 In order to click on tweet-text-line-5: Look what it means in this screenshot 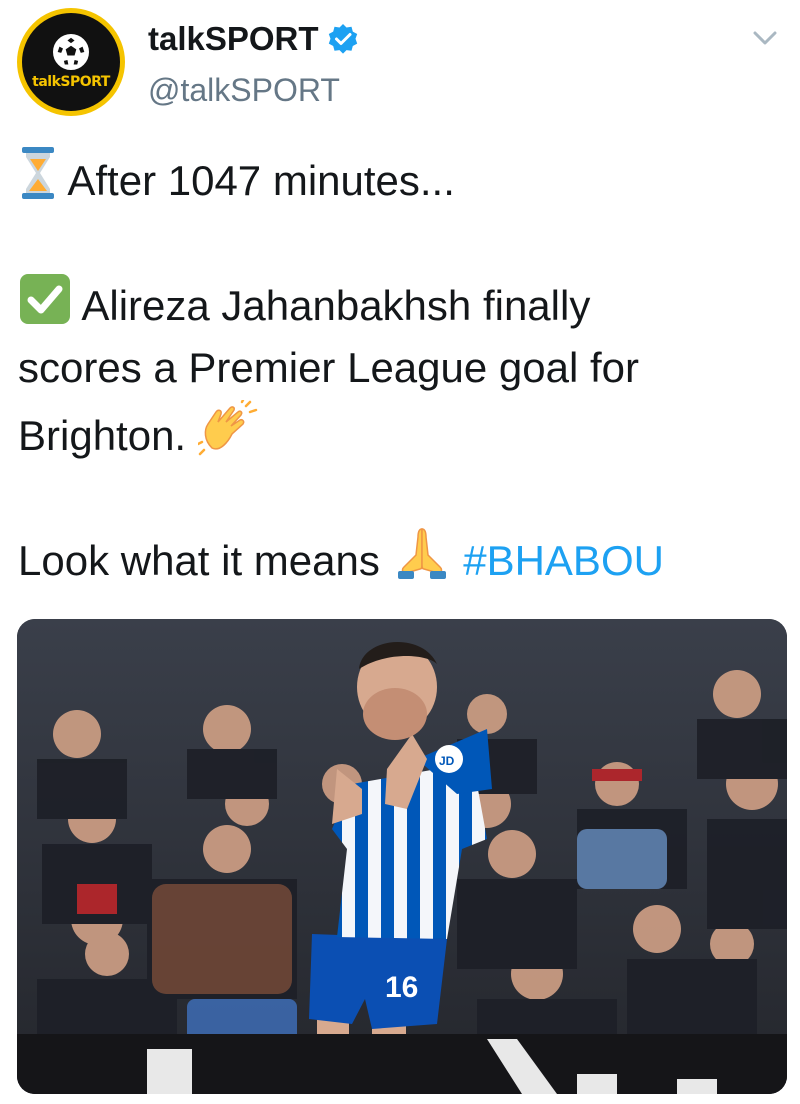, I will do `click(199, 560)`.